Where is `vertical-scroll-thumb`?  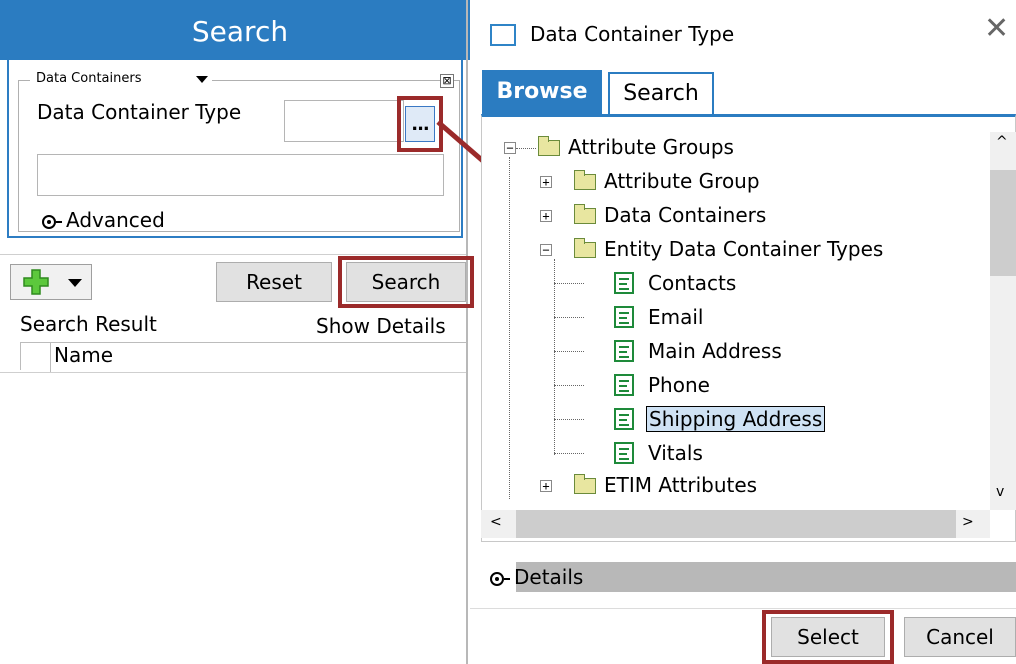 vertical-scroll-thumb is located at coordinates (1003, 223).